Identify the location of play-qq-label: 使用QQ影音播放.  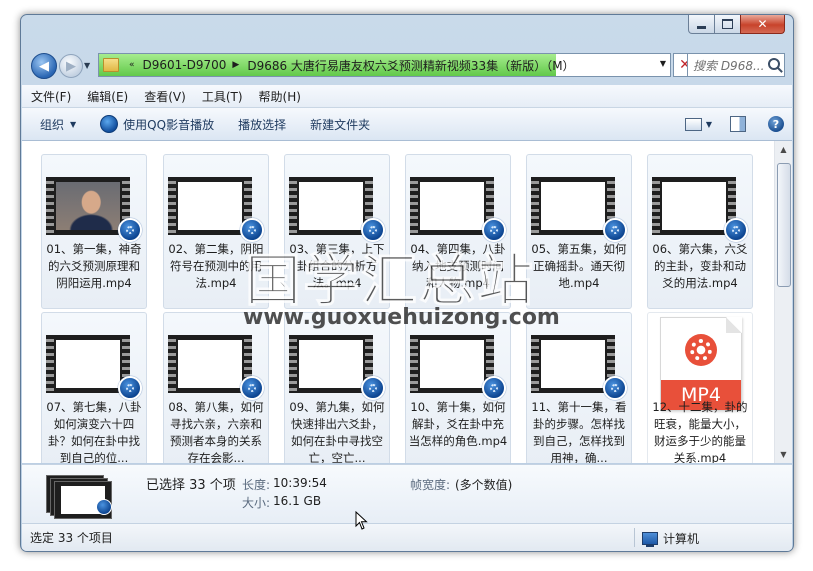
(169, 124).